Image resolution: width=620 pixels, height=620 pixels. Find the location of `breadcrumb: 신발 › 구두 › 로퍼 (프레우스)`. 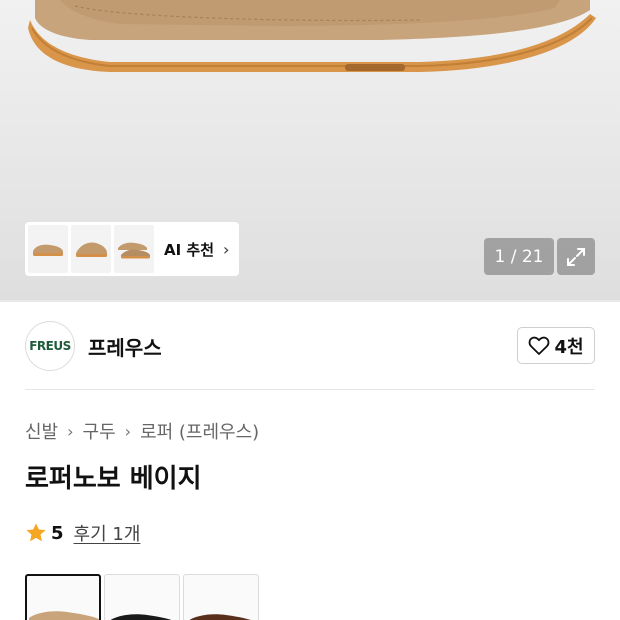

breadcrumb: 신발 › 구두 › 로퍼 (프레우스) is located at coordinates (142, 431).